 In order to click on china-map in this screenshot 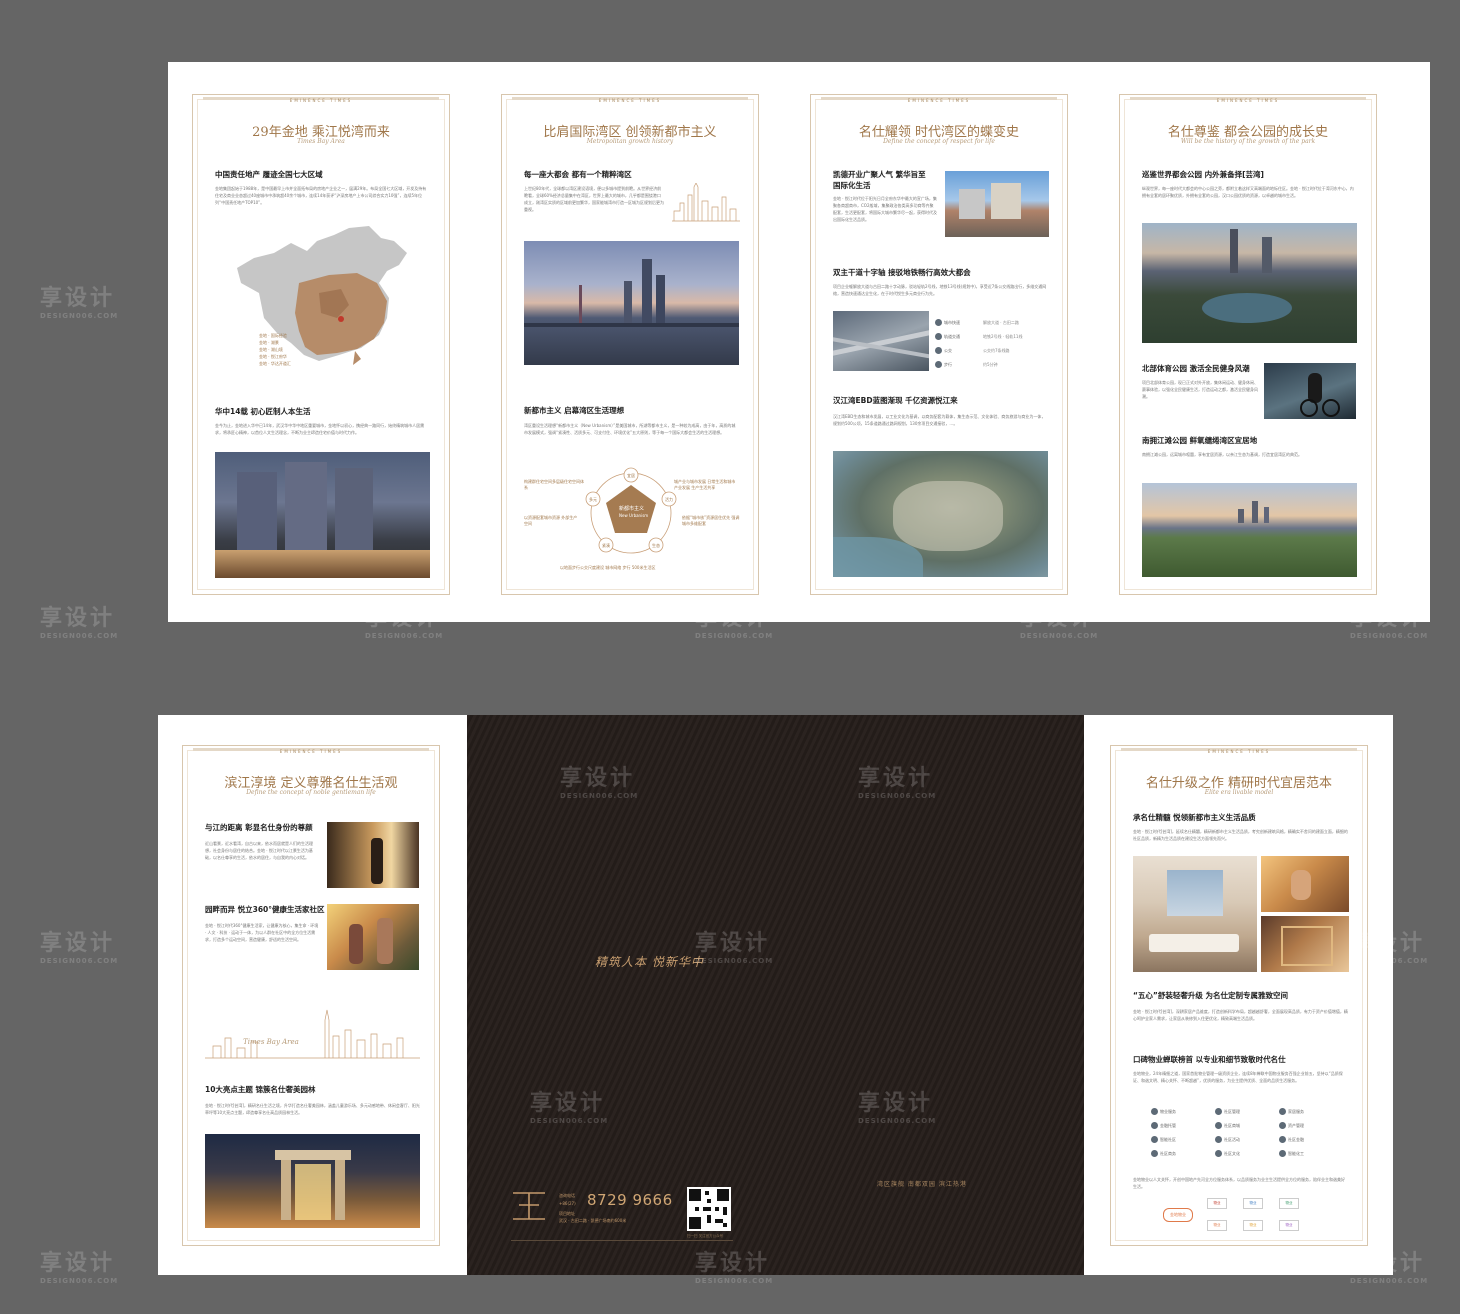, I will do `click(322, 295)`.